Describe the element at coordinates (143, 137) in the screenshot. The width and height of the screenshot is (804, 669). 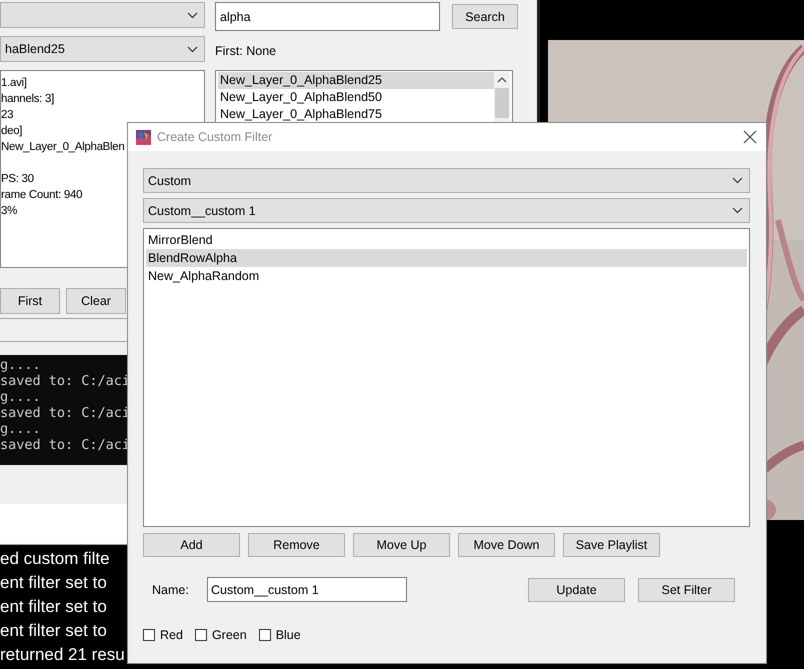
I see `app-icon` at that location.